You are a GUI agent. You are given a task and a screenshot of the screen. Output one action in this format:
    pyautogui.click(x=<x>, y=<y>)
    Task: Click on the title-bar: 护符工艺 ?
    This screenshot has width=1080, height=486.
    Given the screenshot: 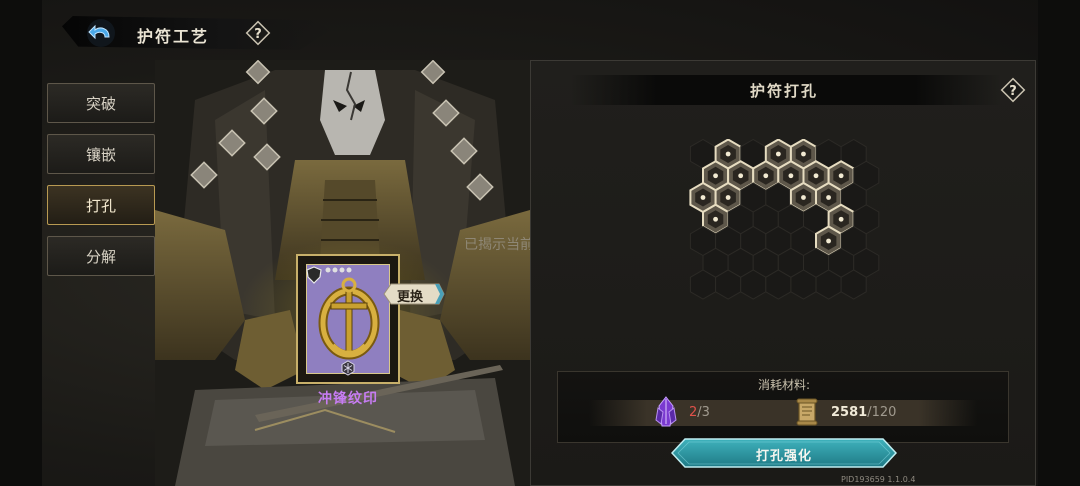 What is the action you would take?
    pyautogui.click(x=197, y=33)
    